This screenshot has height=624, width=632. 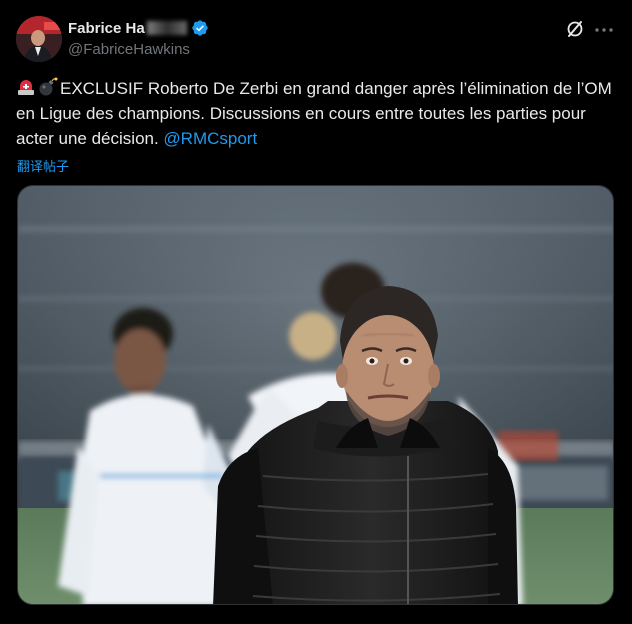 What do you see at coordinates (575, 29) in the screenshot?
I see `grok-icon` at bounding box center [575, 29].